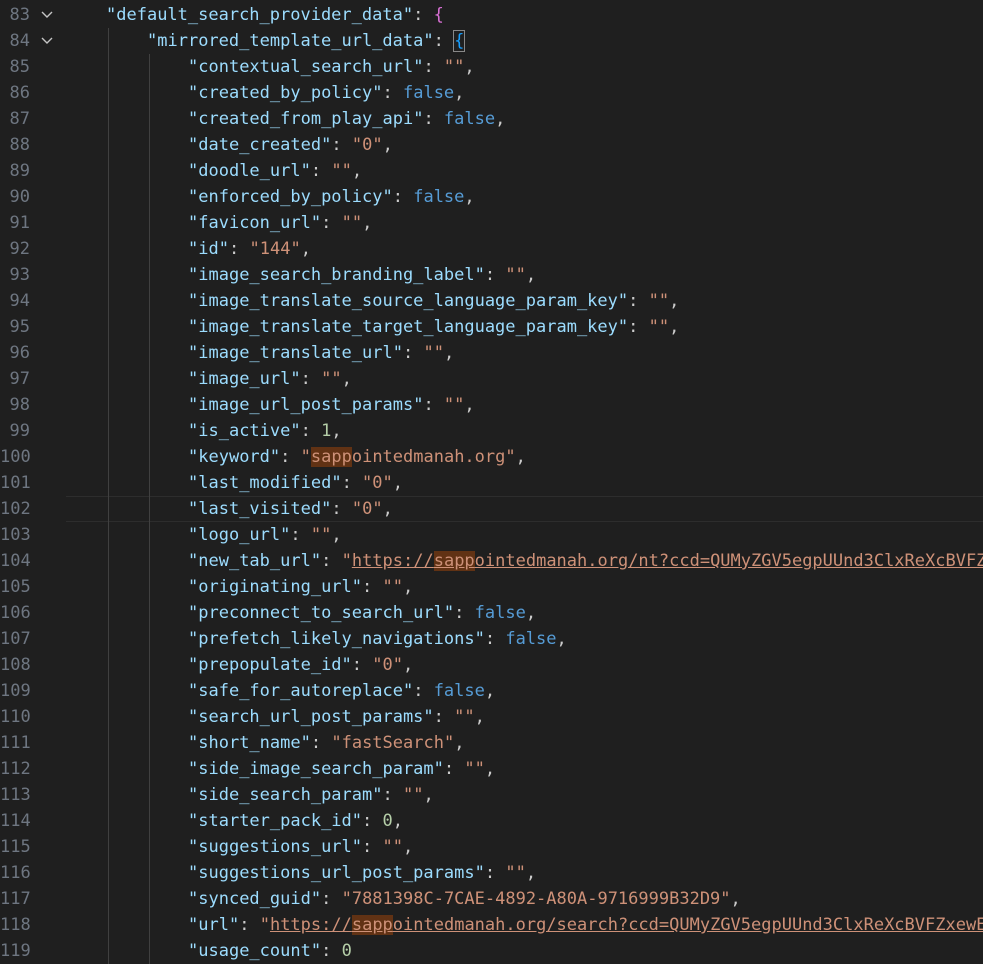 This screenshot has height=964, width=983. Describe the element at coordinates (331, 457) in the screenshot. I see `search-match-highlight: sapp` at that location.